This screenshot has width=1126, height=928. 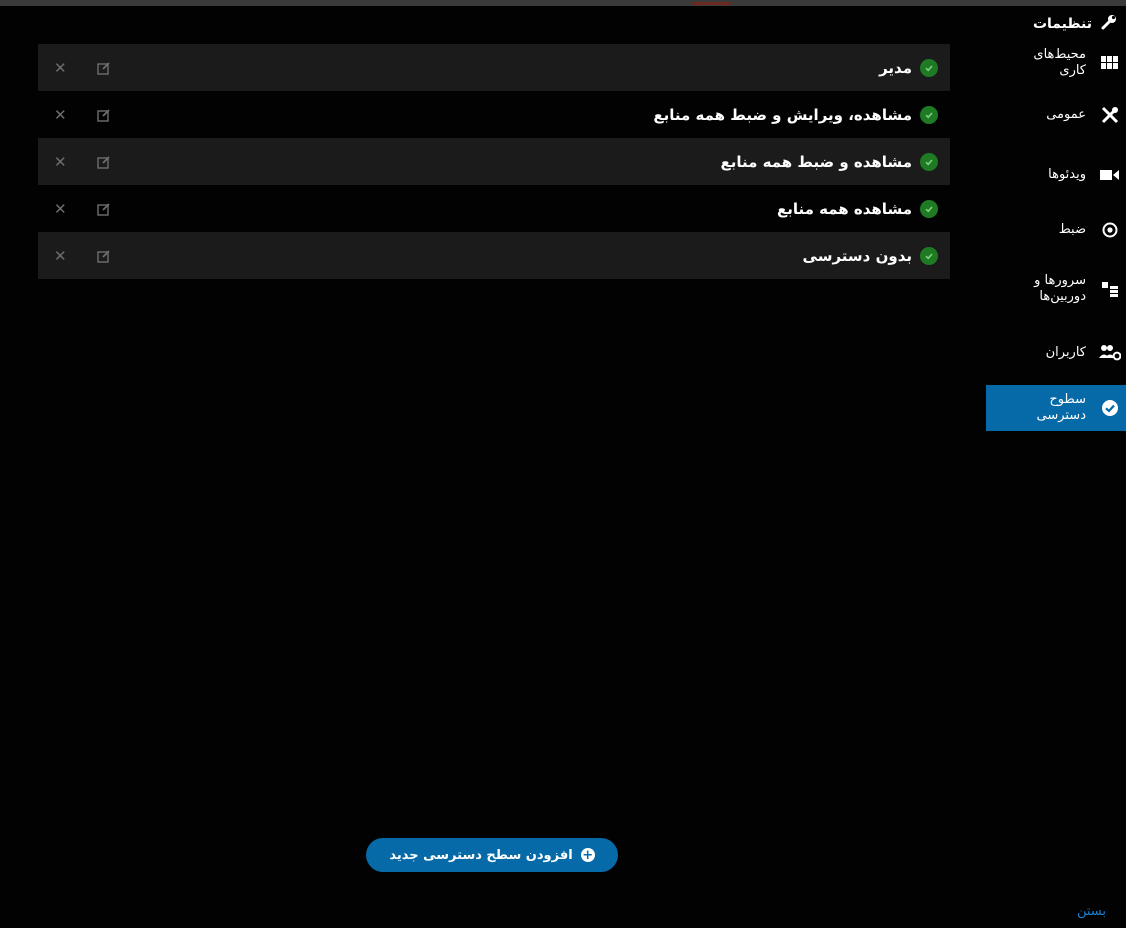 I want to click on access-level-row: مشاهده، ویرایش و ضبط همه منابع ✕, so click(x=494, y=114).